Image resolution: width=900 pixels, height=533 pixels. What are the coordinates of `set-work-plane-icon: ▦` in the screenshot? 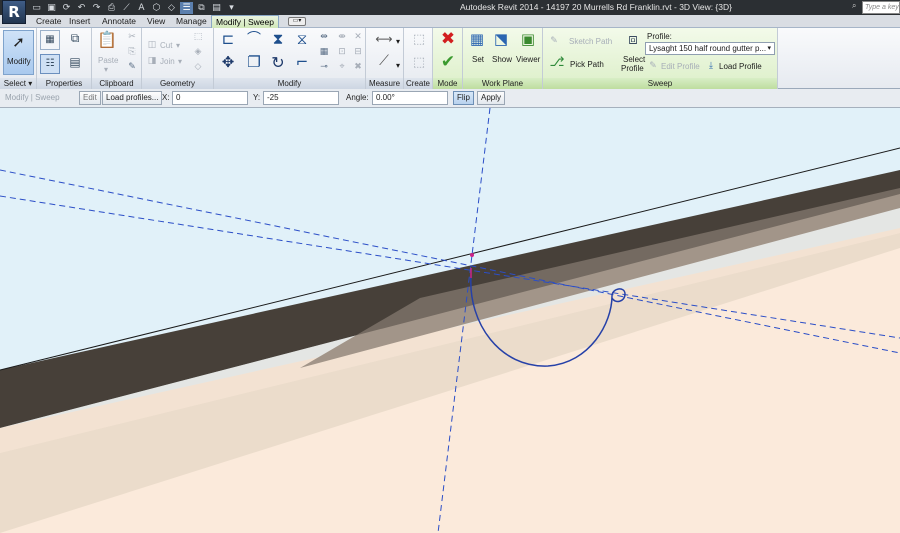 It's located at (477, 41).